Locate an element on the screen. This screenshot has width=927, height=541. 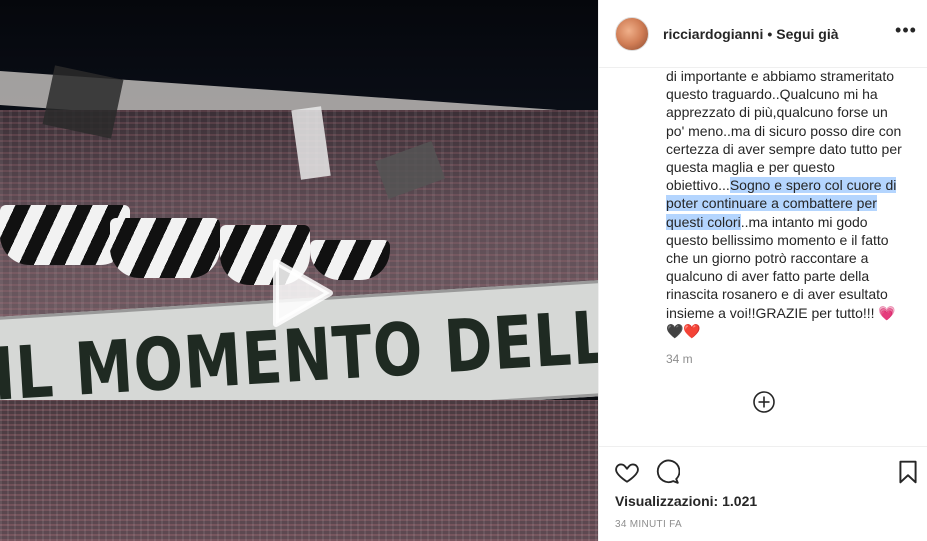
views-value: 1.021 is located at coordinates (740, 501).